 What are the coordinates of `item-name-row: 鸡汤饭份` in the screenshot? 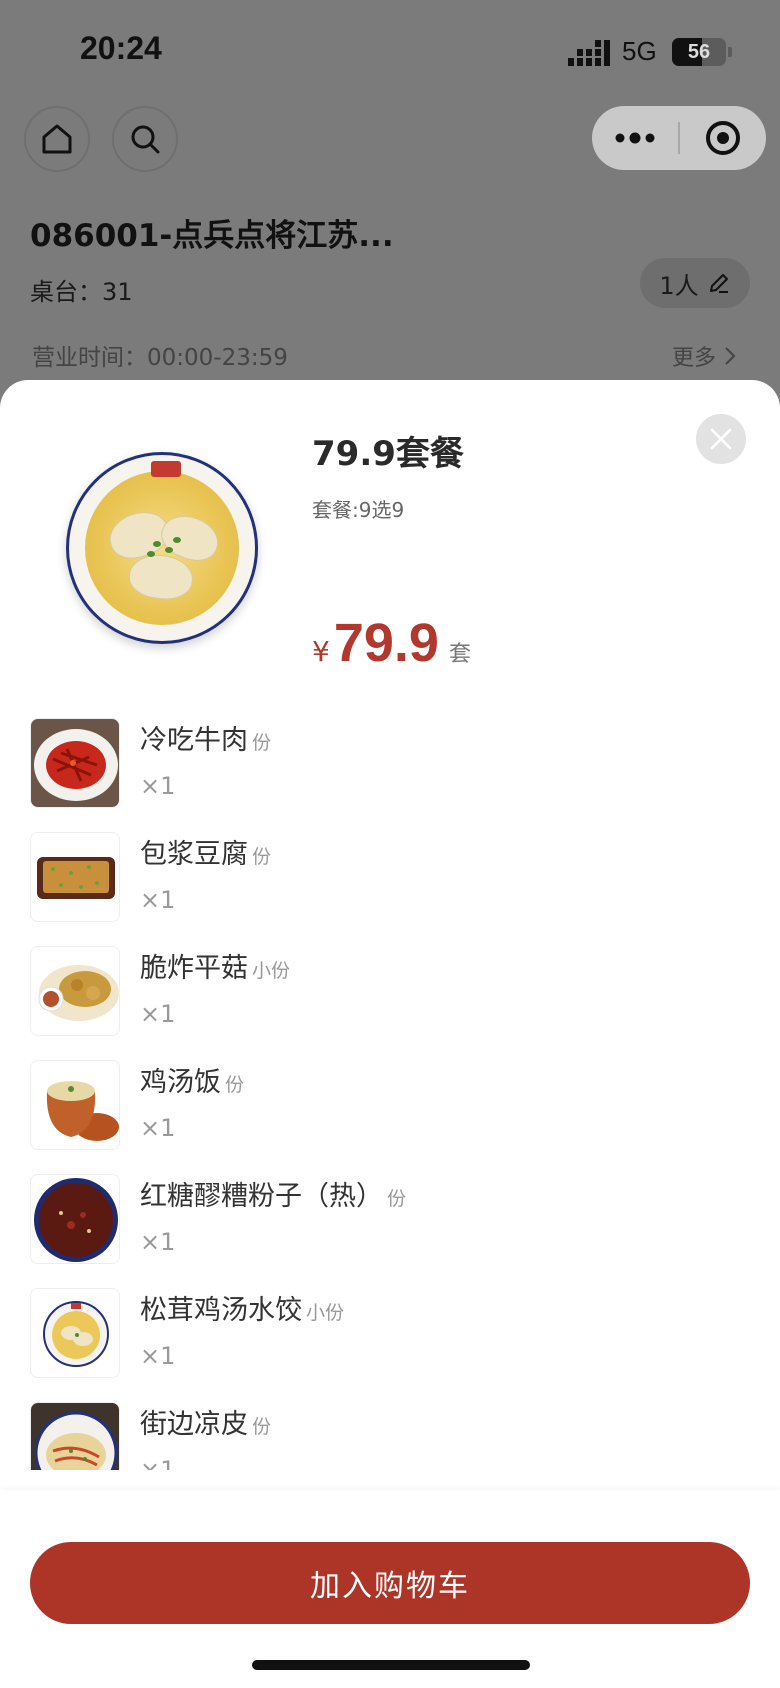 It's located at (192, 1079).